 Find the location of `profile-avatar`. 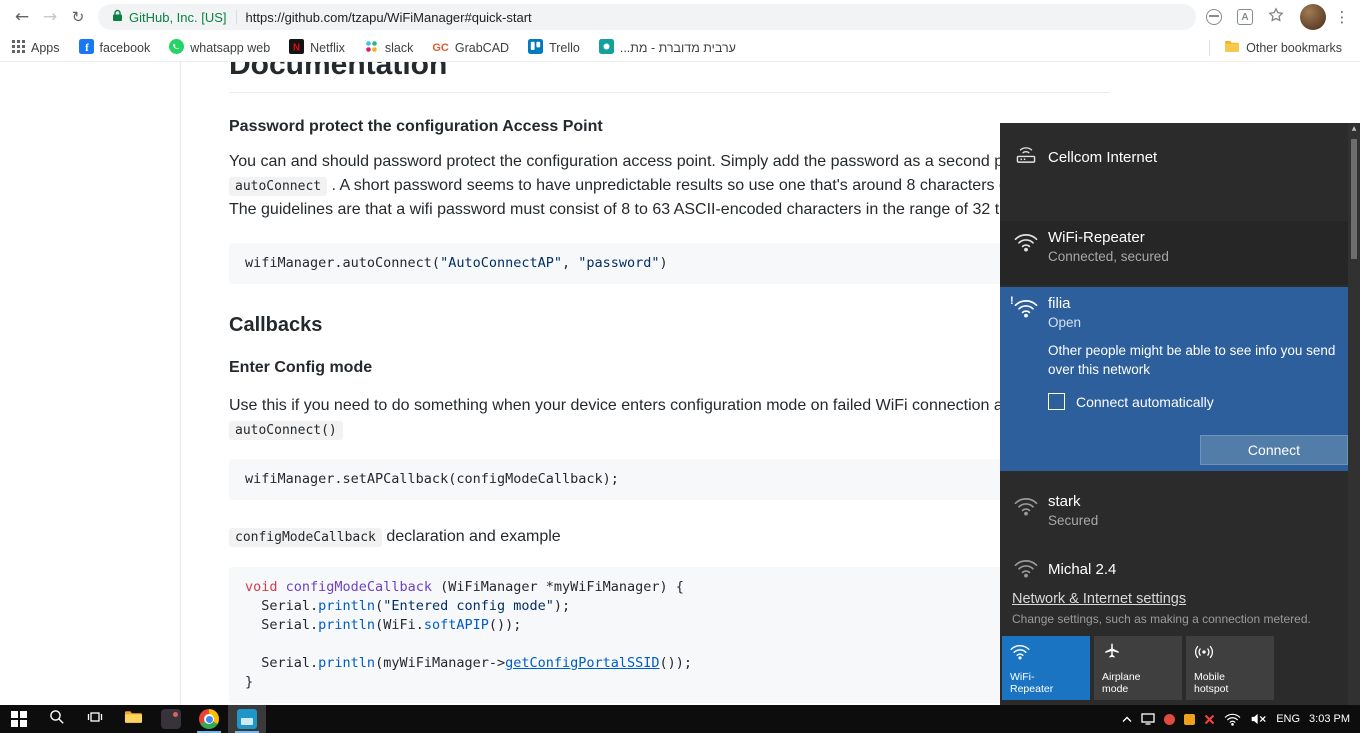

profile-avatar is located at coordinates (1313, 17).